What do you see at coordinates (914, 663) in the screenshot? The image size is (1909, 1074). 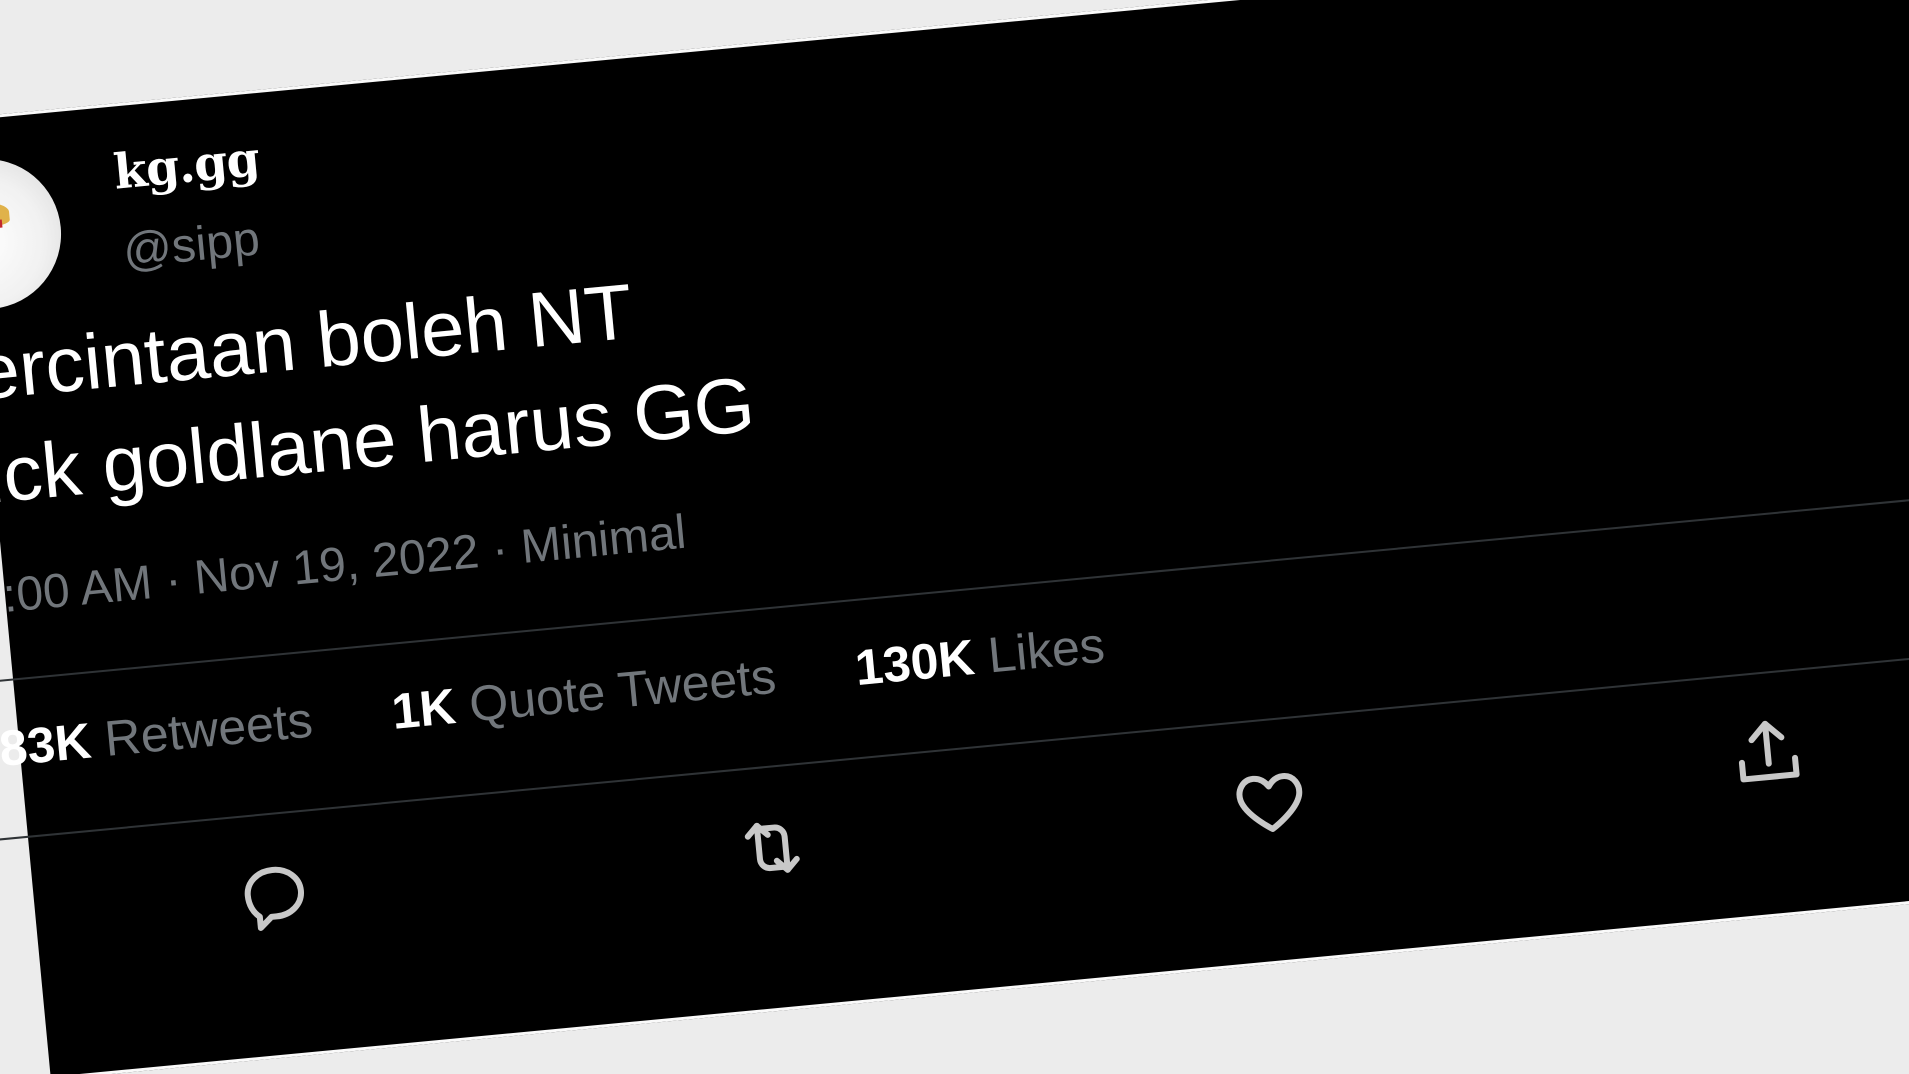 I see `likes-count: 130K` at bounding box center [914, 663].